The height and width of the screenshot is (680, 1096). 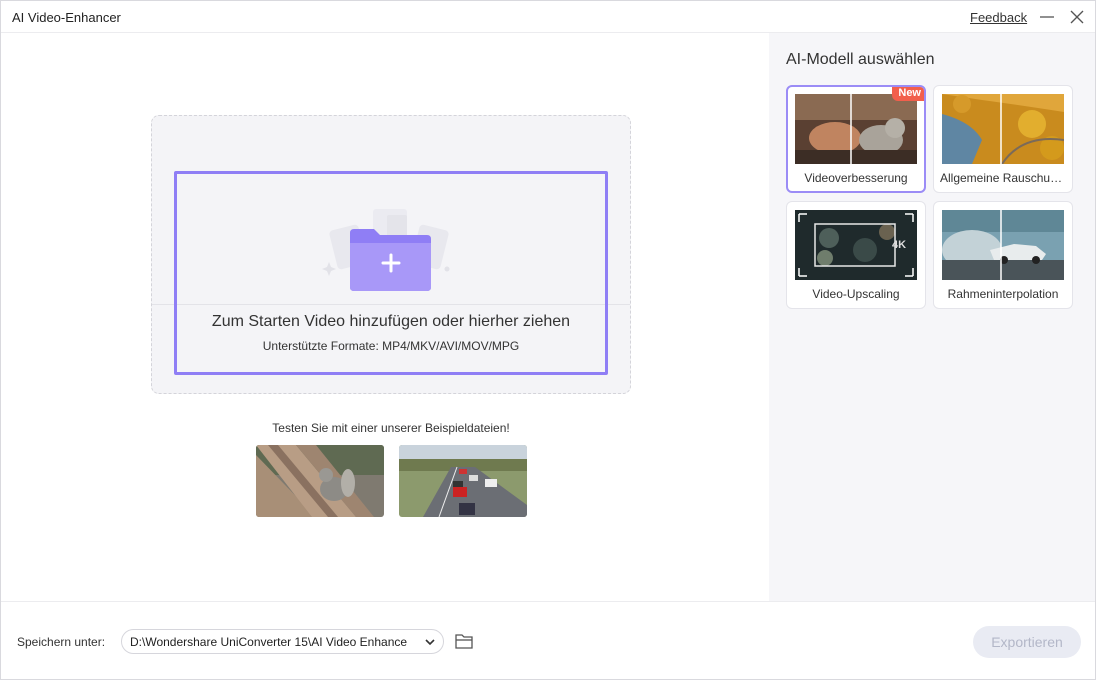 What do you see at coordinates (66, 17) in the screenshot?
I see `app-title: AI Video-Enhancer` at bounding box center [66, 17].